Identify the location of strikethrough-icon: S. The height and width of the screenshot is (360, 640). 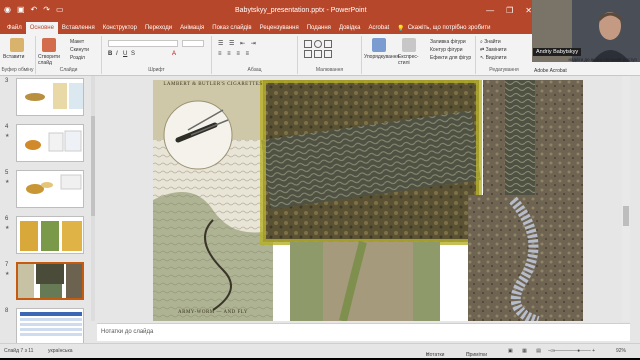
(133, 54).